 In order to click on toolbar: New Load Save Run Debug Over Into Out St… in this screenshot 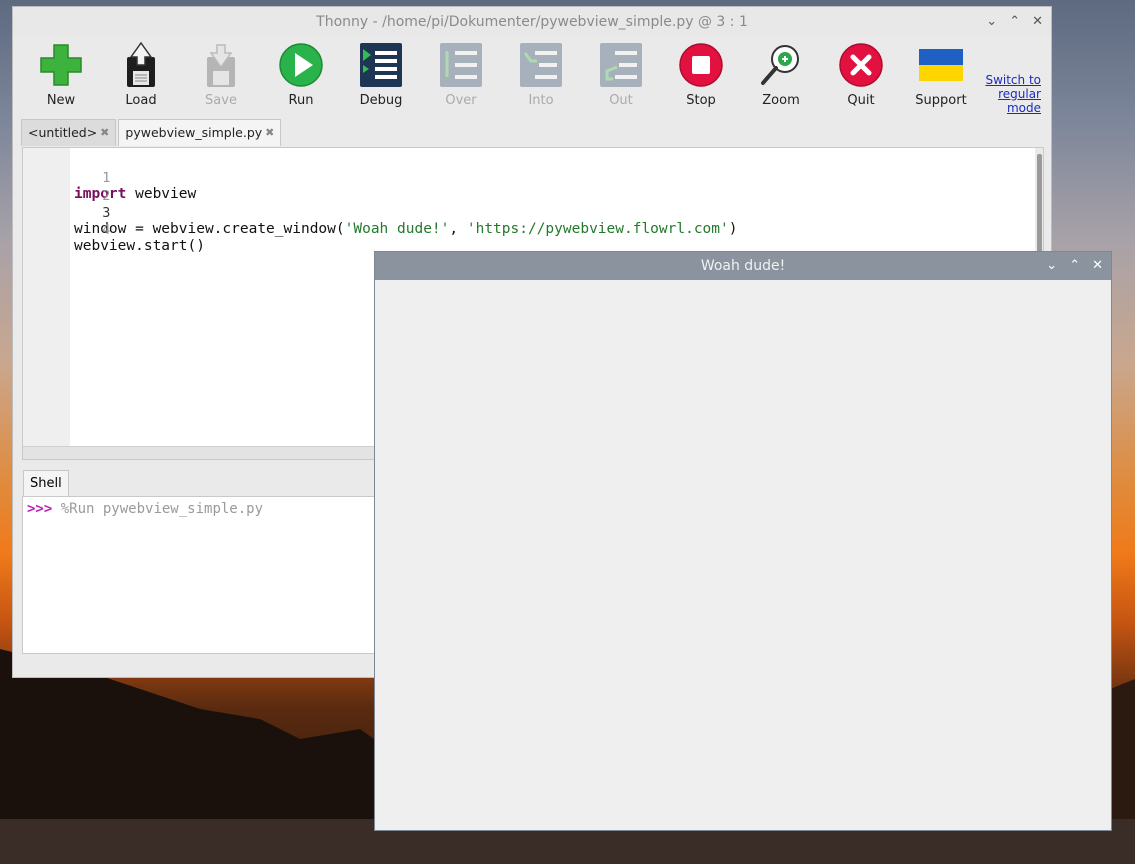, I will do `click(532, 76)`.